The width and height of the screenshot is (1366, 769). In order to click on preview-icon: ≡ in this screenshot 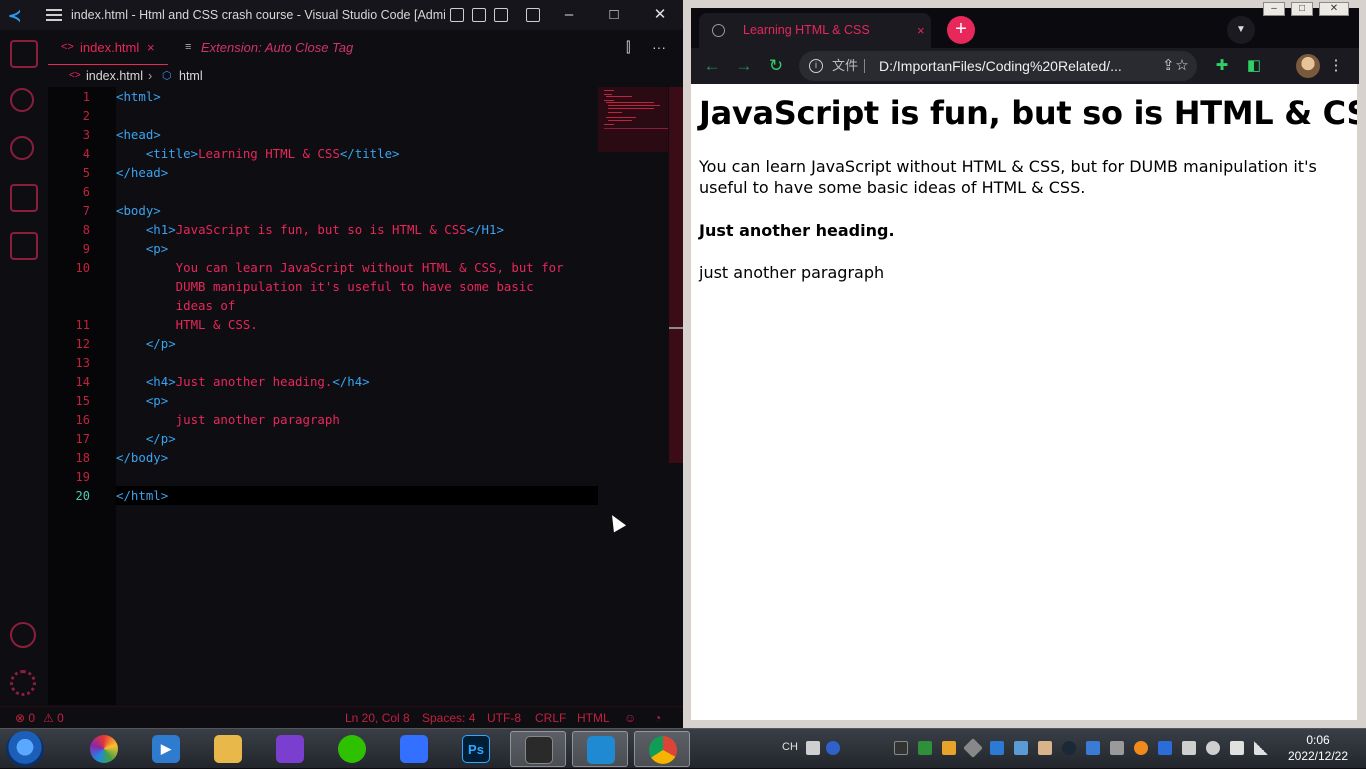, I will do `click(188, 47)`.